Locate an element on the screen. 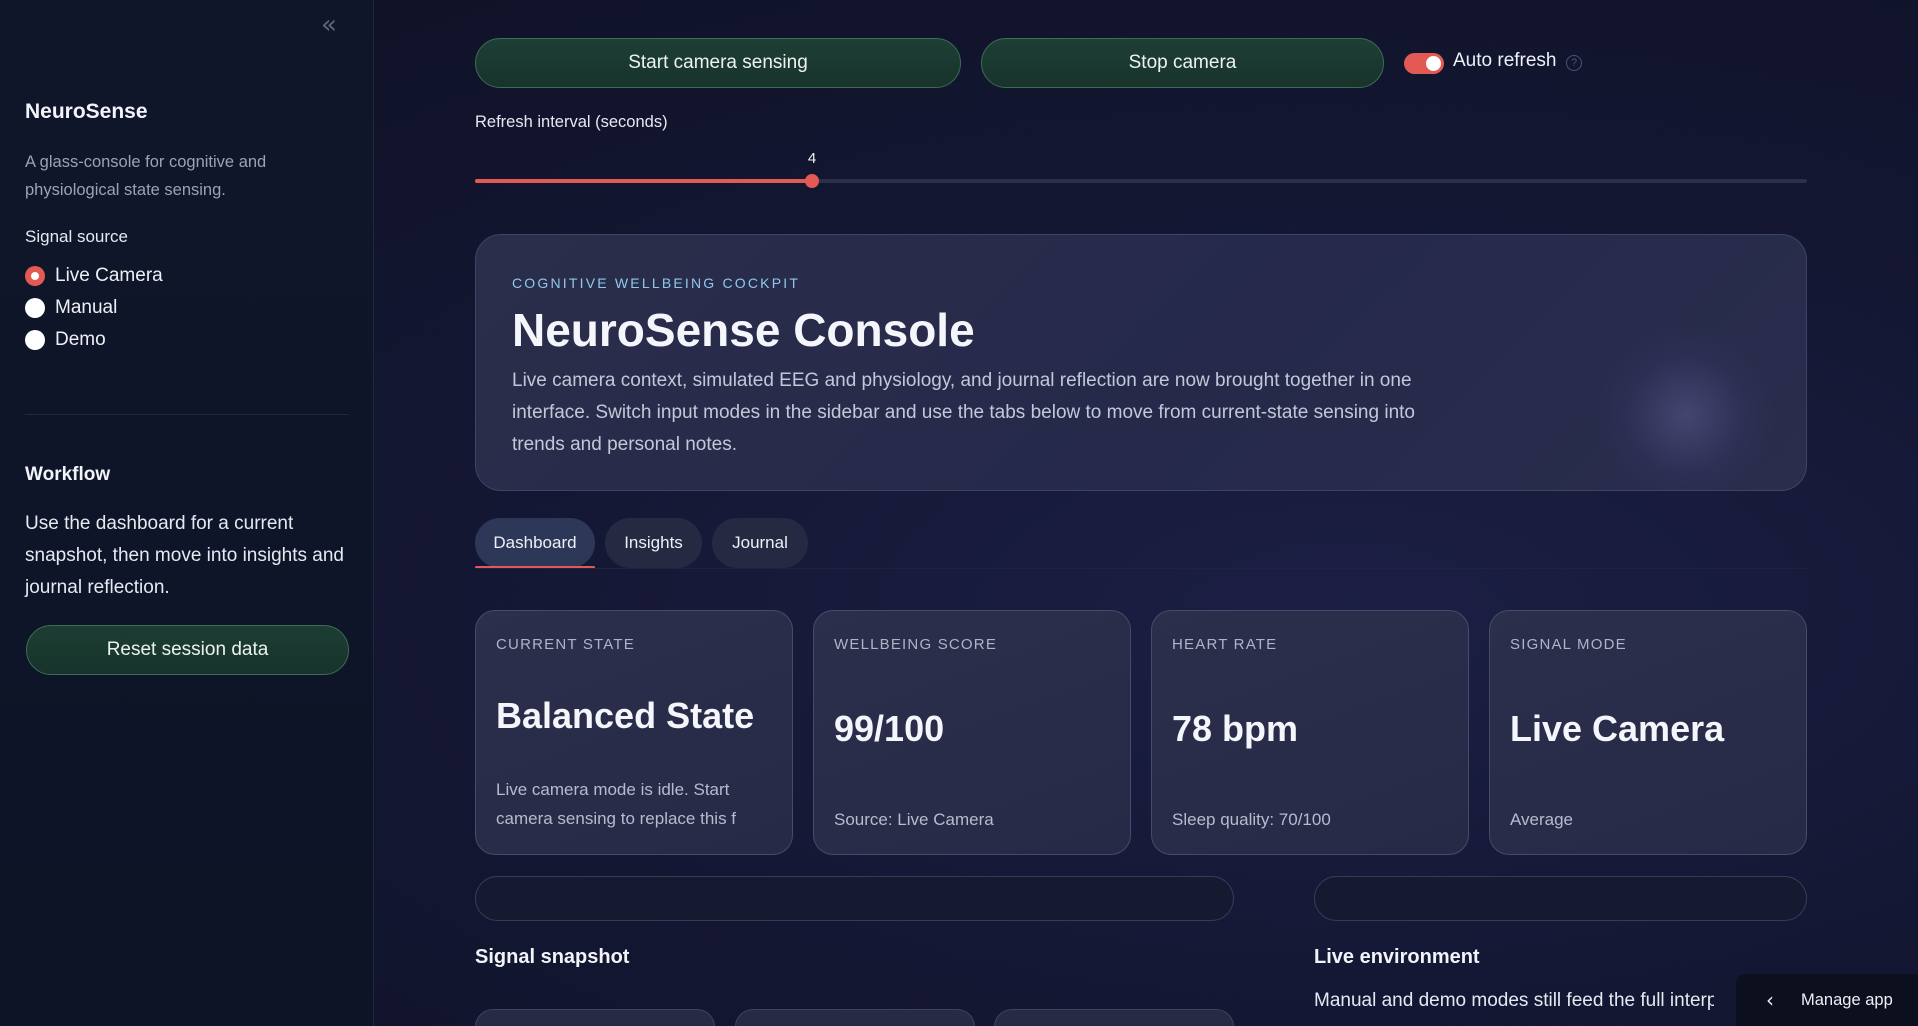  radio-live-camera: Live Camera is located at coordinates (94, 276).